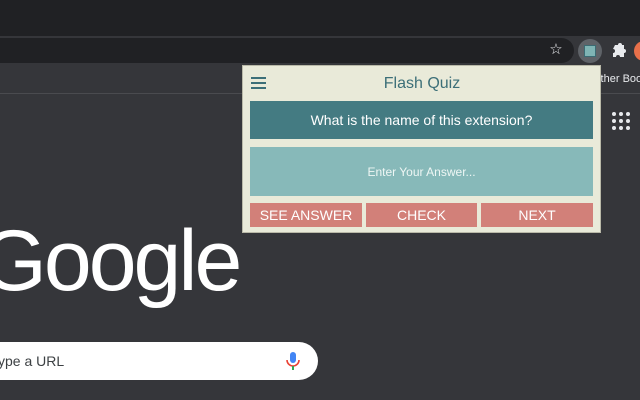 The image size is (640, 400). What do you see at coordinates (421, 120) in the screenshot?
I see `question-card: What is the name of this extension?` at bounding box center [421, 120].